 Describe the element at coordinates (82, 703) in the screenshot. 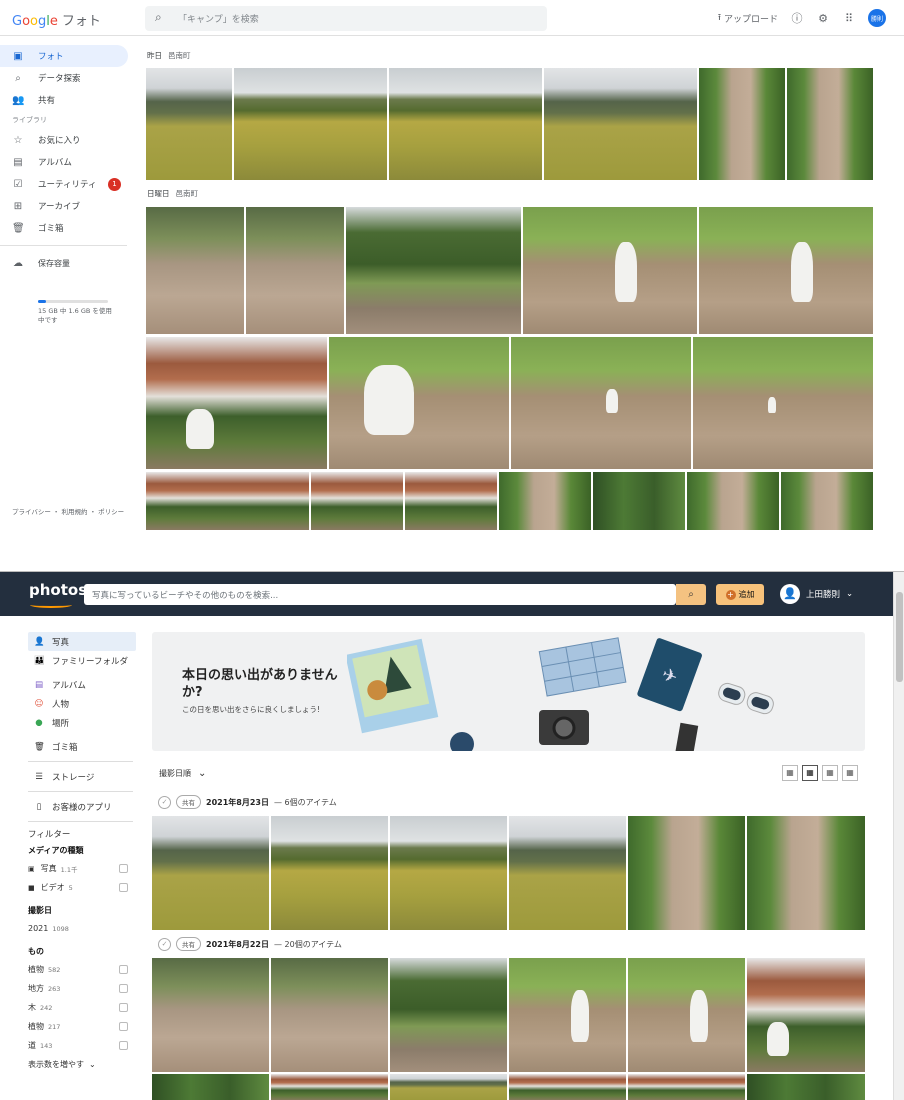

I see `nav-people: ☺ 人物` at that location.